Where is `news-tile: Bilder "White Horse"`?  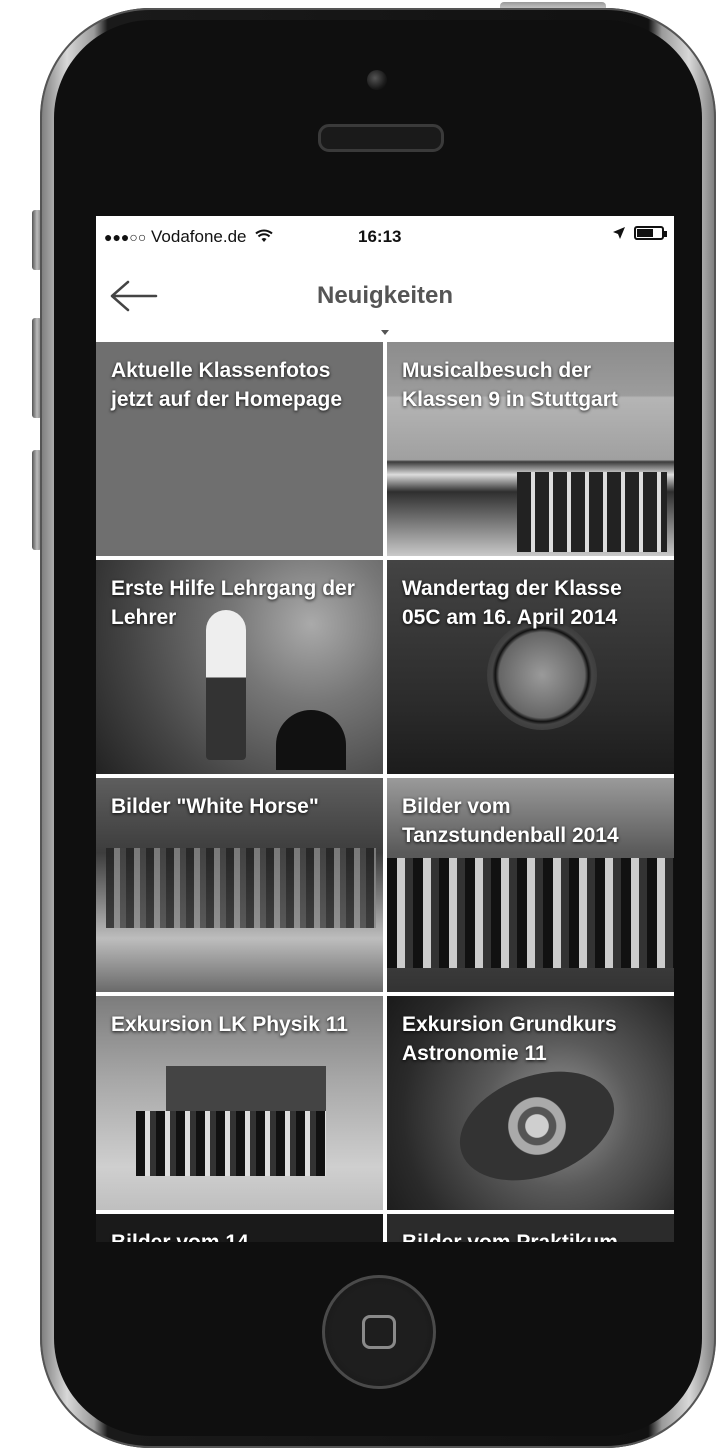
news-tile: Bilder "White Horse" is located at coordinates (239, 885).